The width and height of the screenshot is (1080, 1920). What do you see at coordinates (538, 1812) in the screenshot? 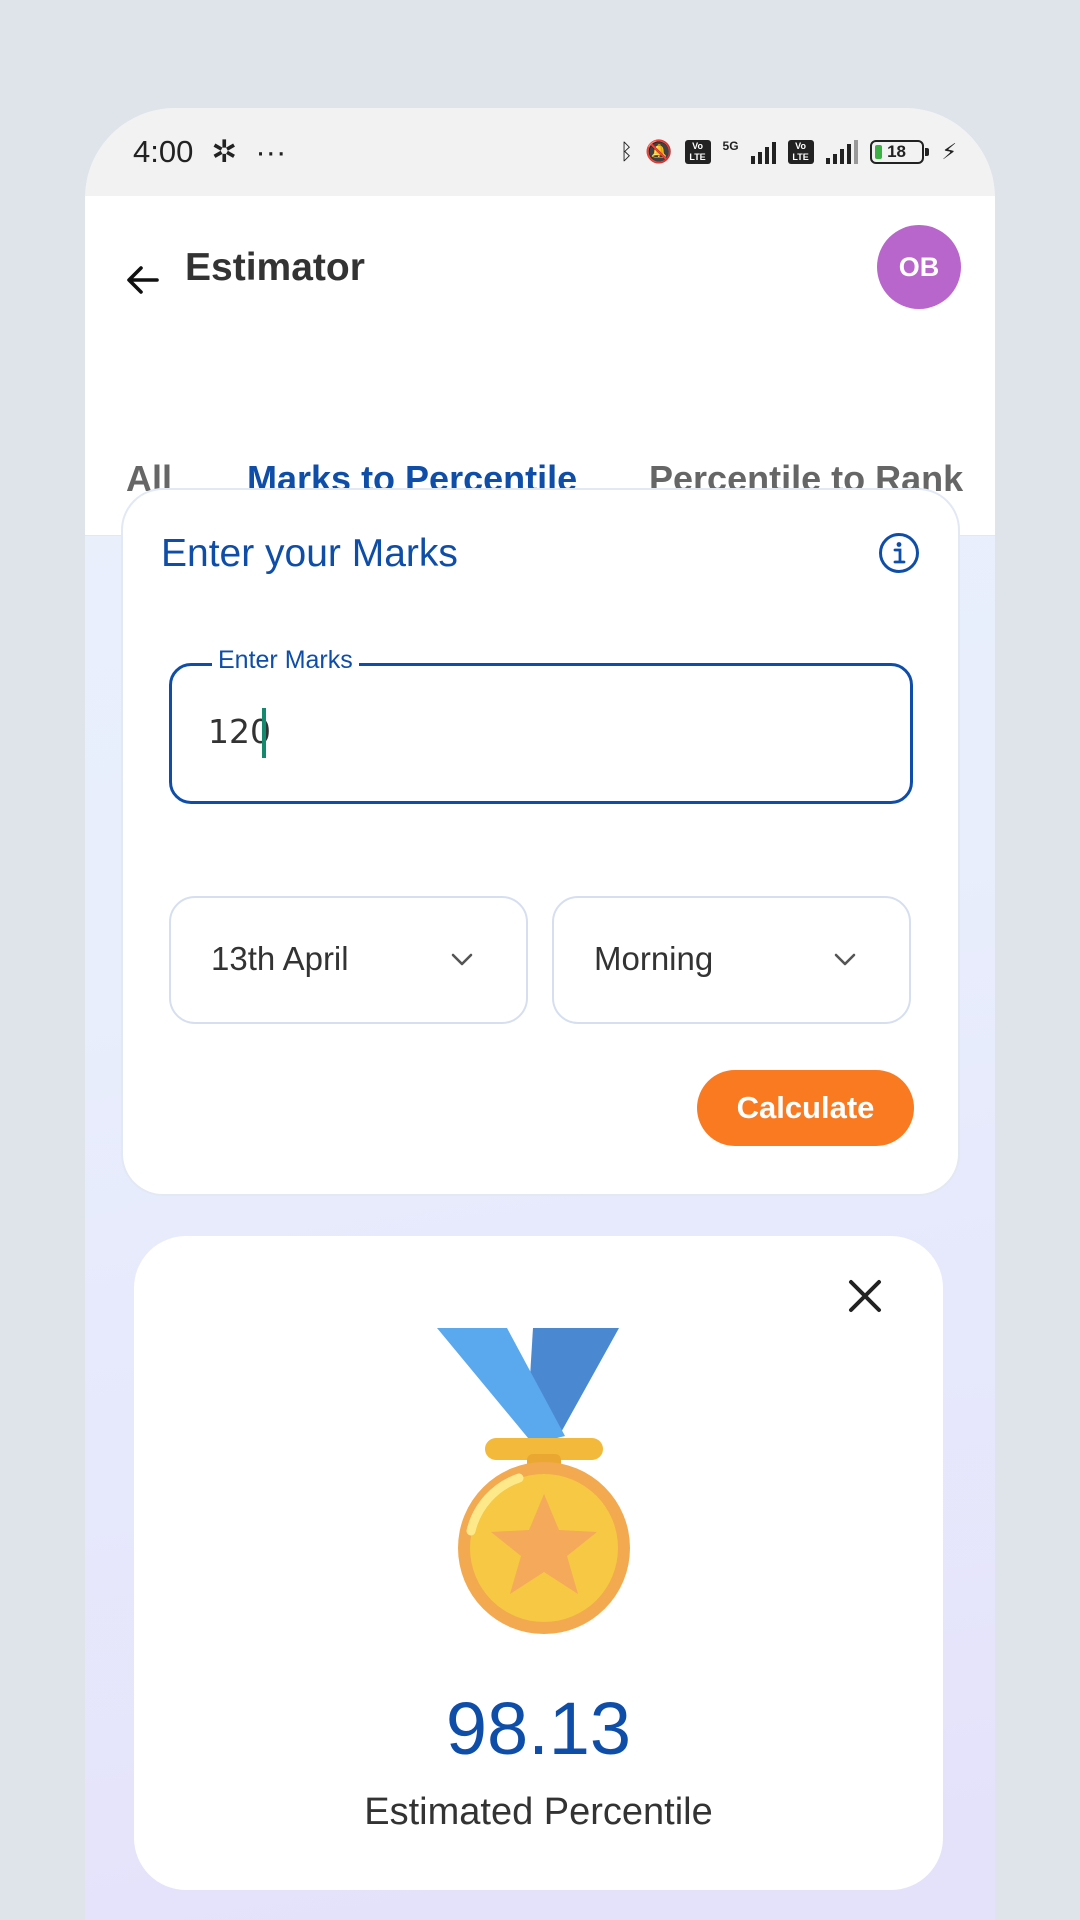
I see `estimated-percentile-label: Estimated Percentile` at bounding box center [538, 1812].